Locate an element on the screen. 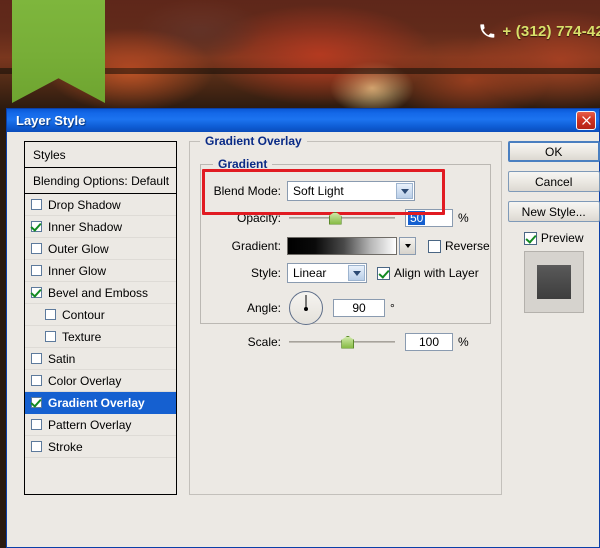  style-row-inner-glow: Inner Glow is located at coordinates (100, 271).